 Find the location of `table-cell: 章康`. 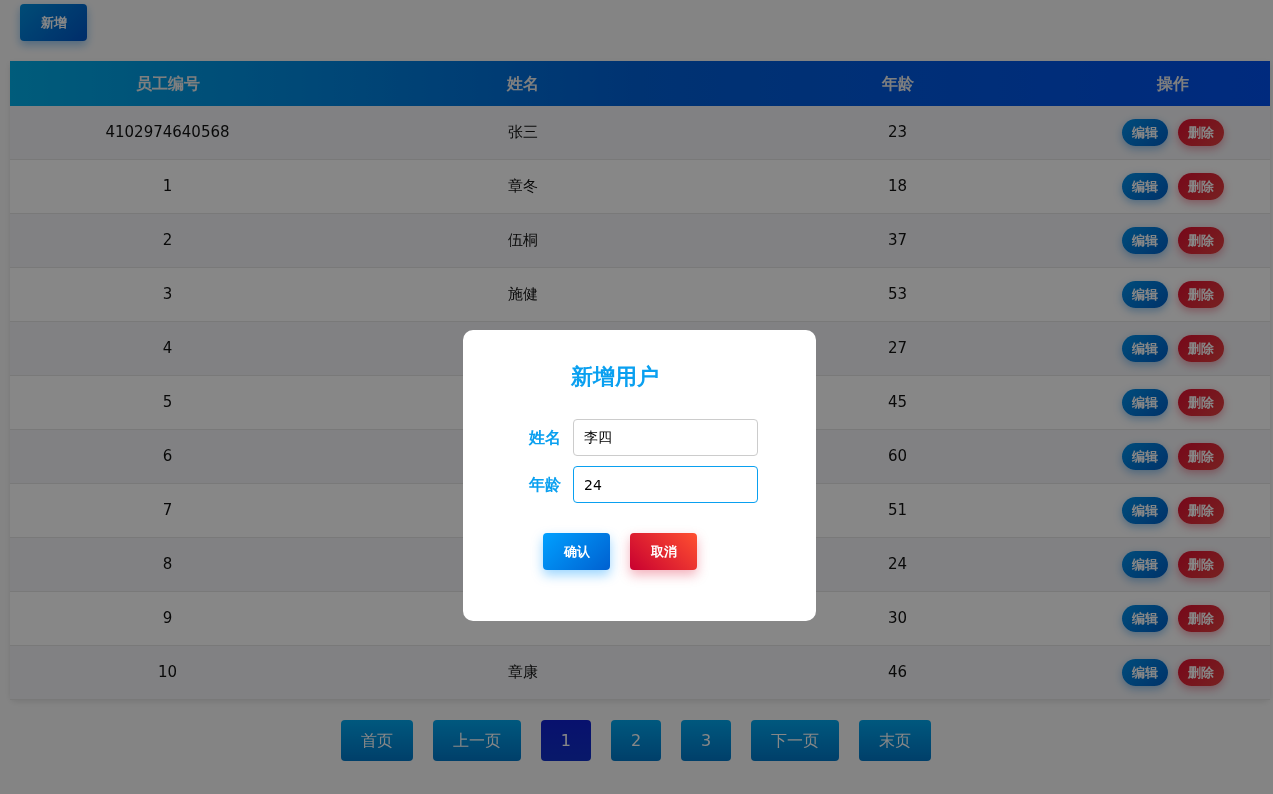

table-cell: 章康 is located at coordinates (522, 672).